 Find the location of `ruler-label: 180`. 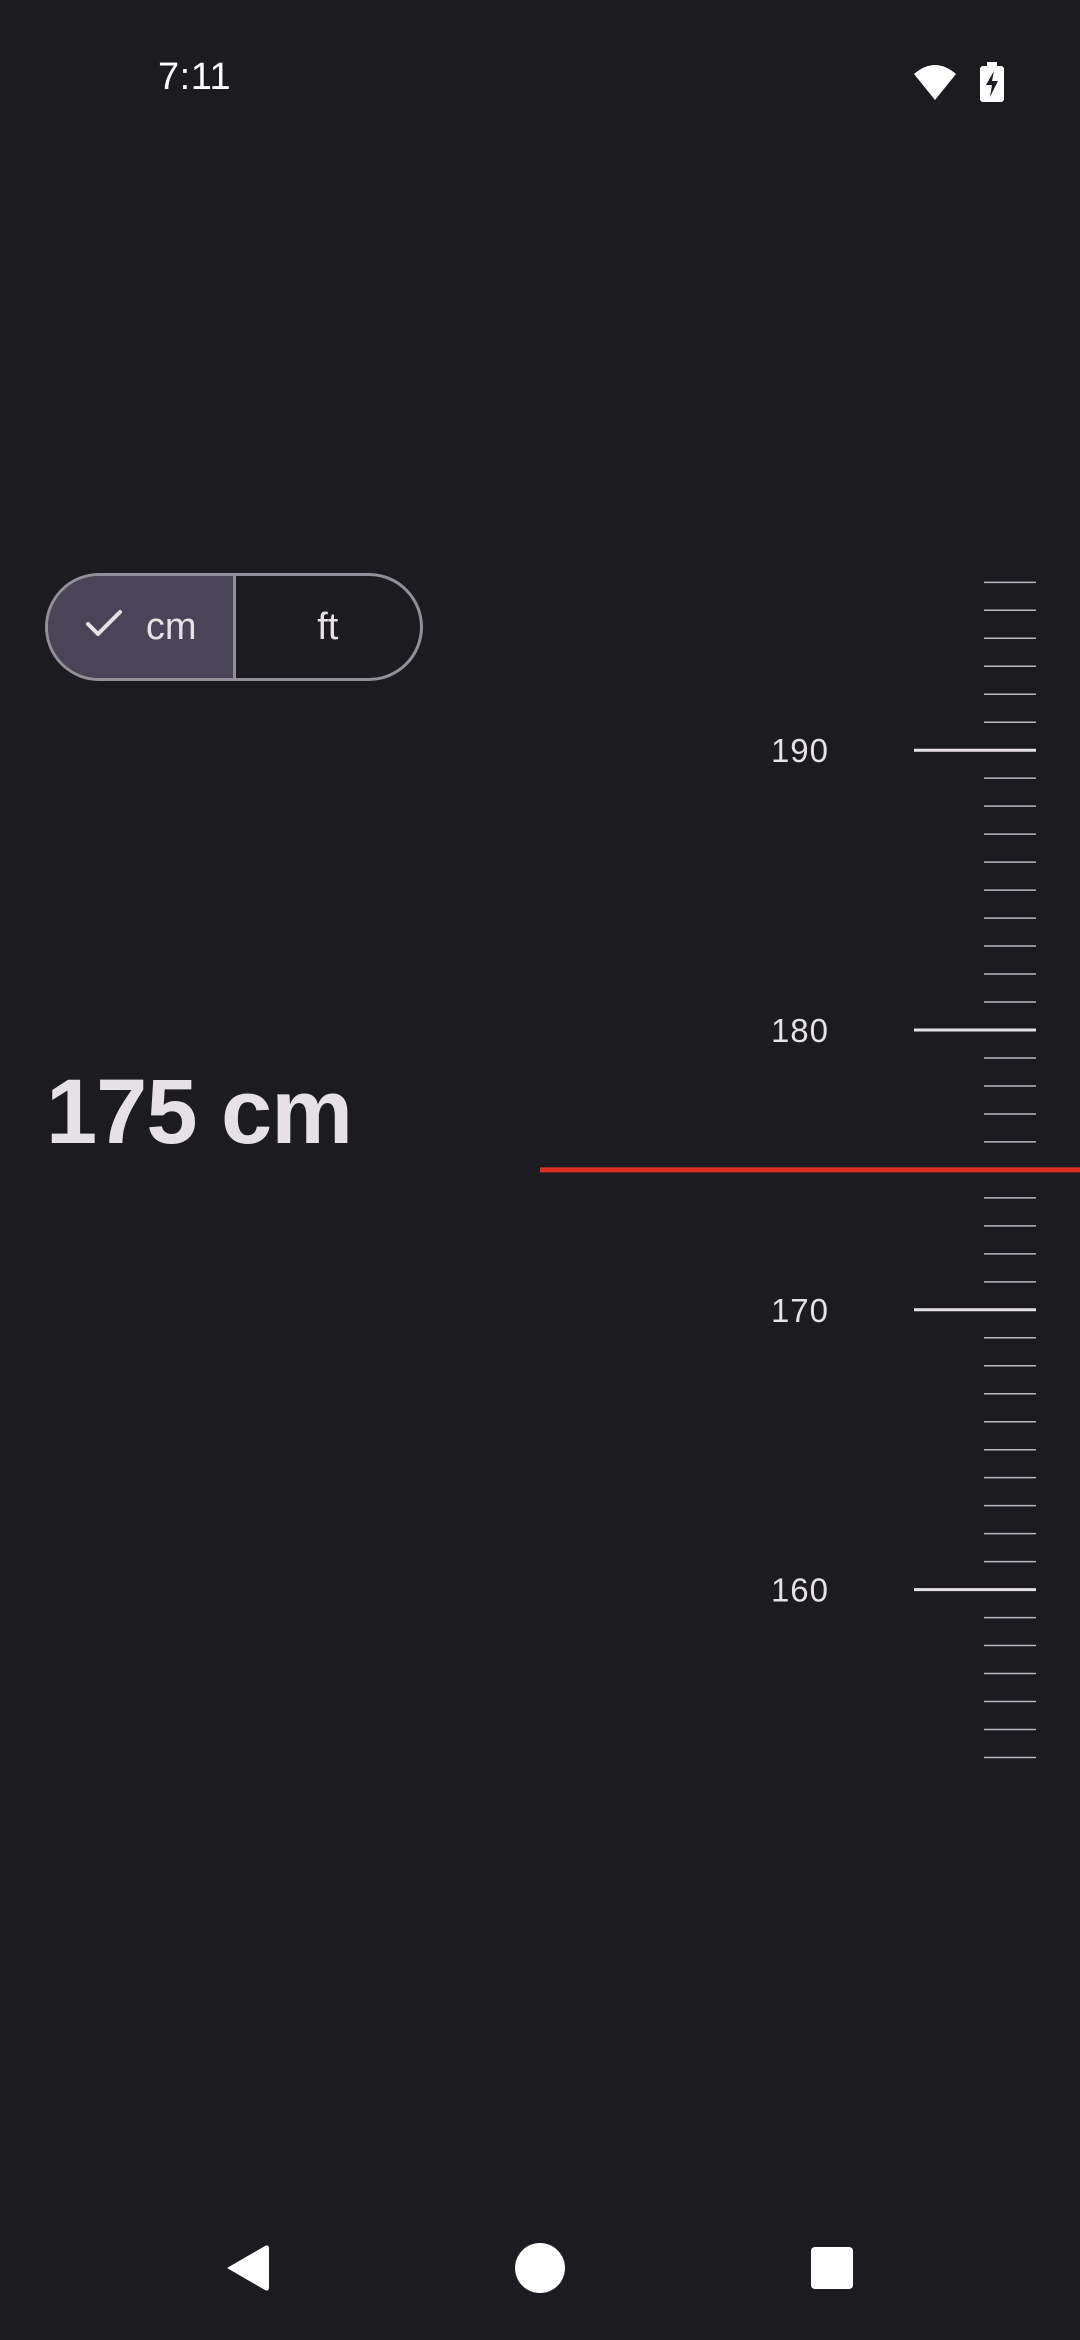

ruler-label: 180 is located at coordinates (800, 1030).